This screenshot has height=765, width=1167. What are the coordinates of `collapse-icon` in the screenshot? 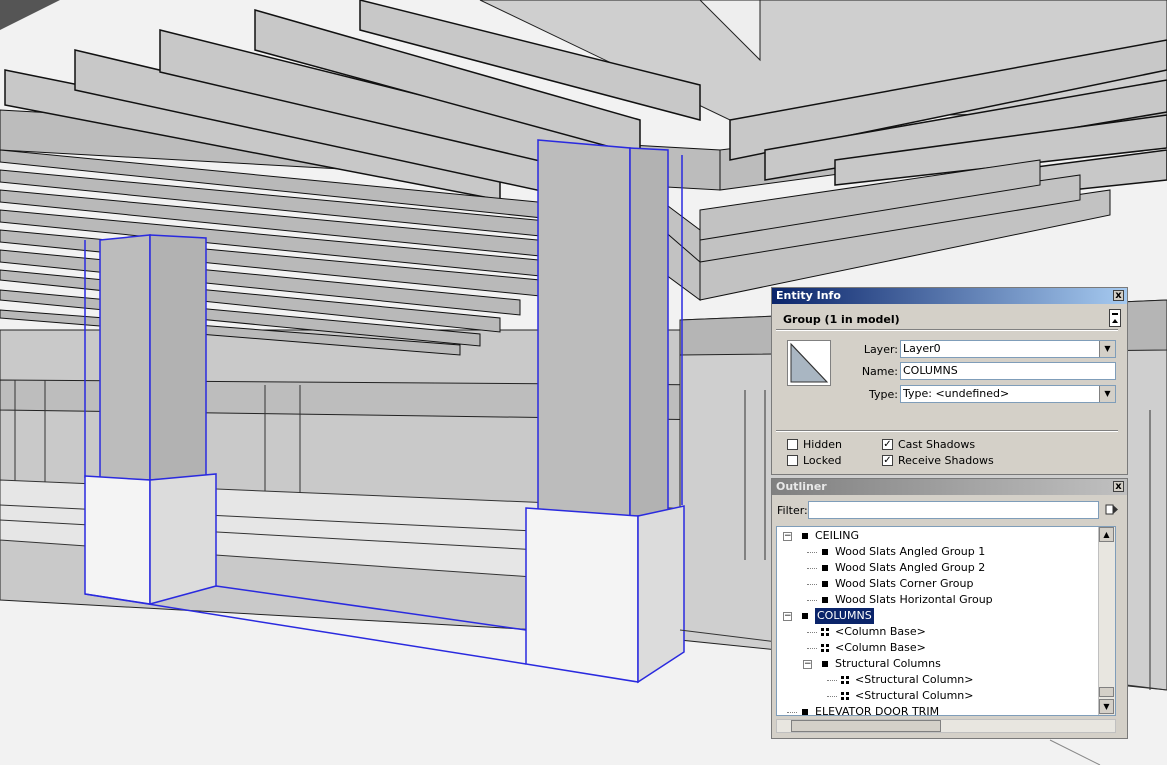 It's located at (1115, 318).